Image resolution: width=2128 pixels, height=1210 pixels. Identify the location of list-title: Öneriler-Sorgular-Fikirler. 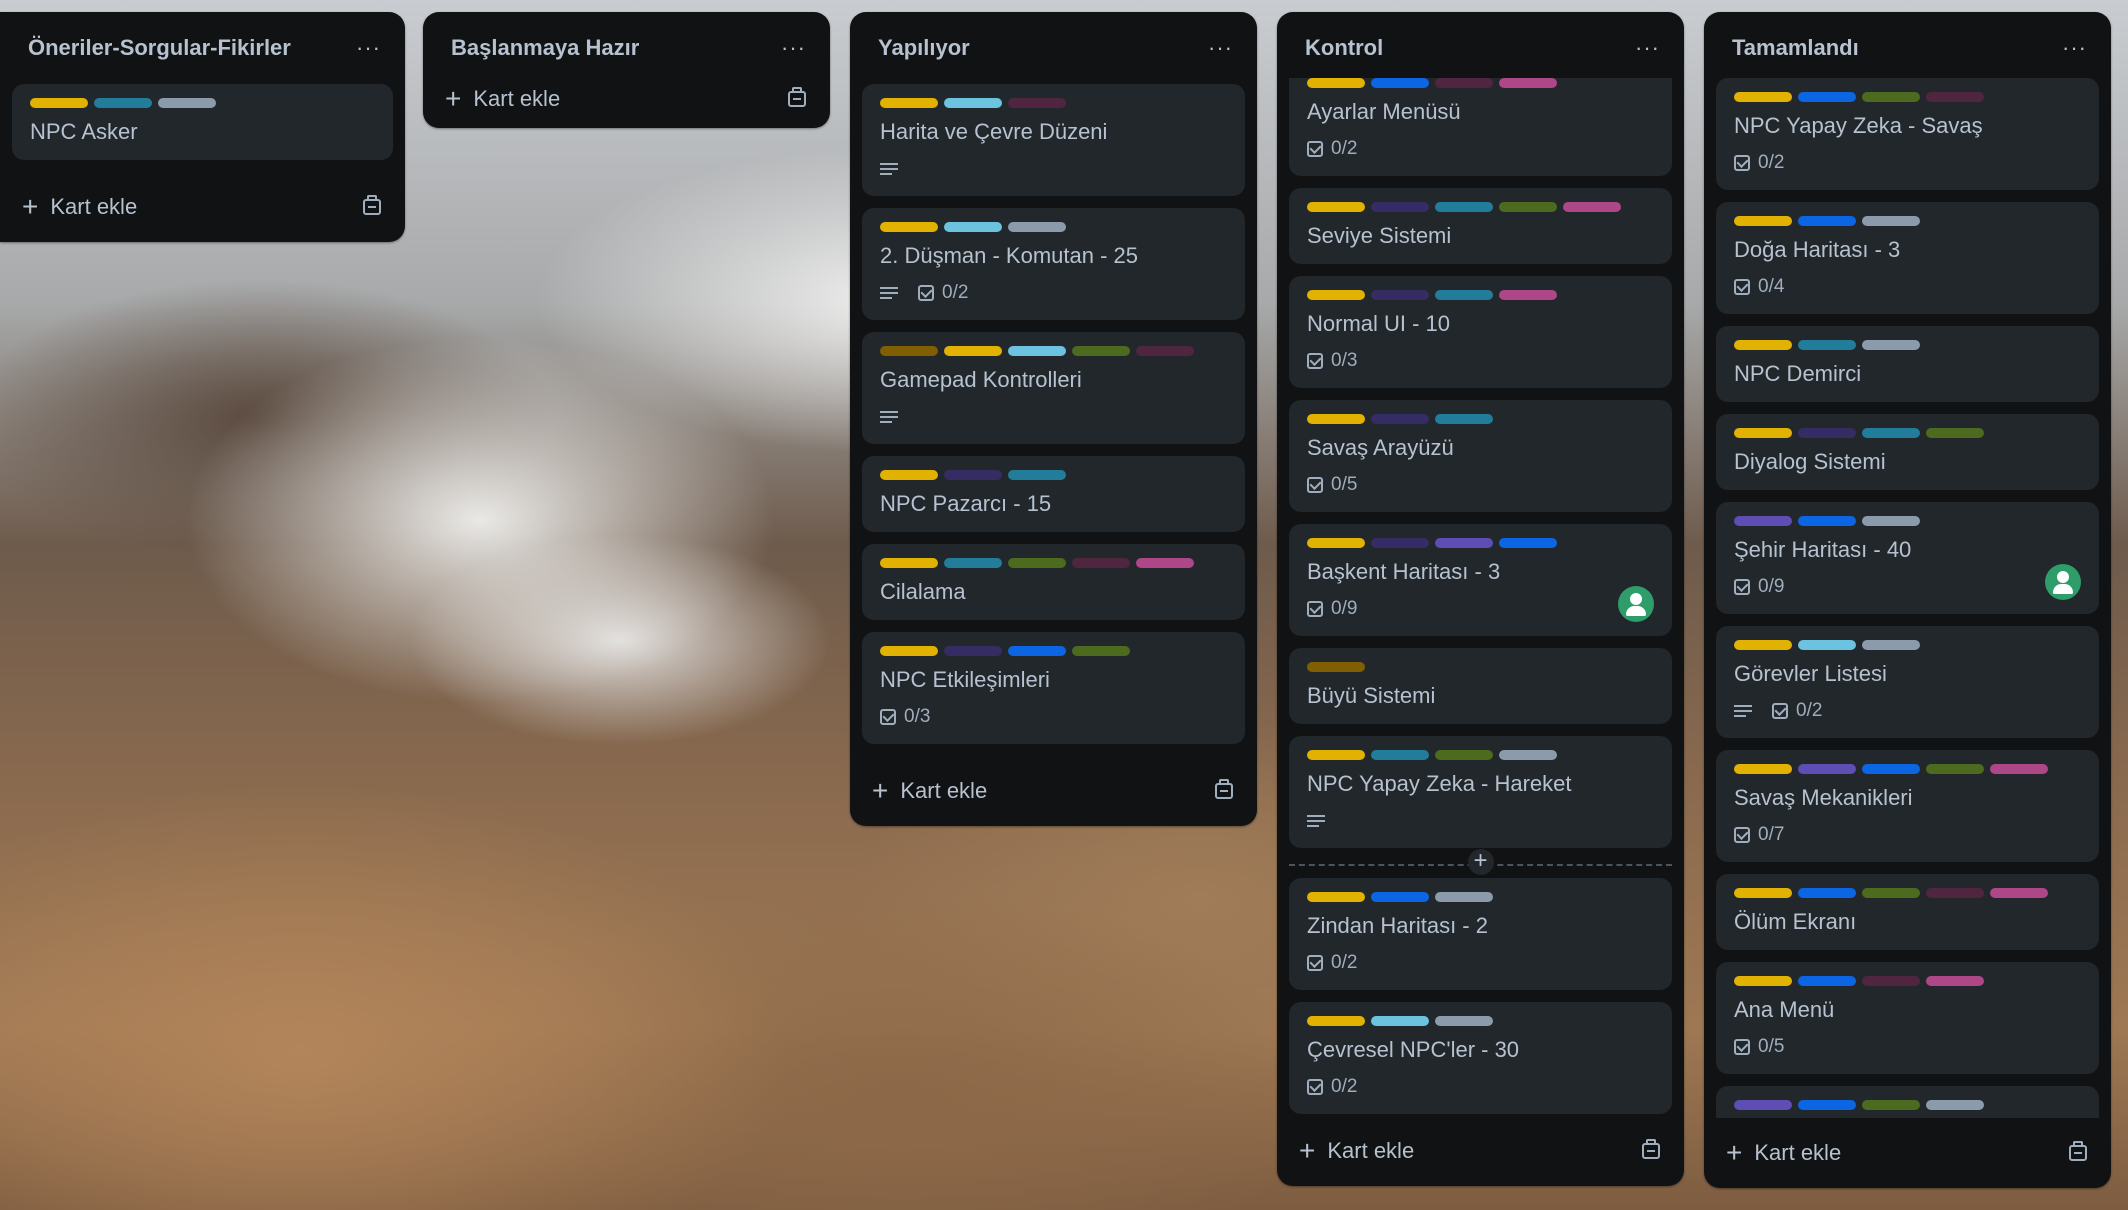
(159, 48).